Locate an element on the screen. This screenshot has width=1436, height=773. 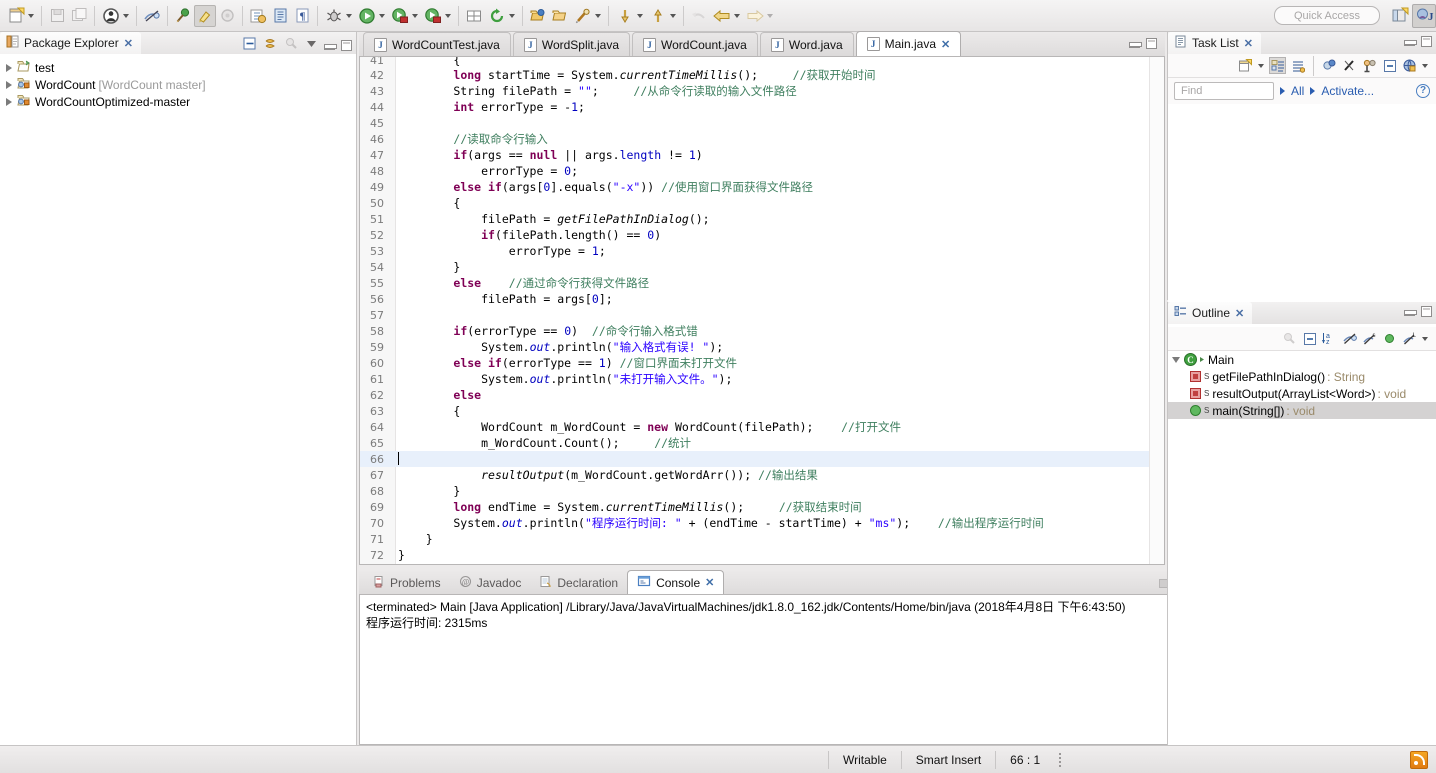
refresh-project-dropdown-arrow is located at coordinates (512, 15).